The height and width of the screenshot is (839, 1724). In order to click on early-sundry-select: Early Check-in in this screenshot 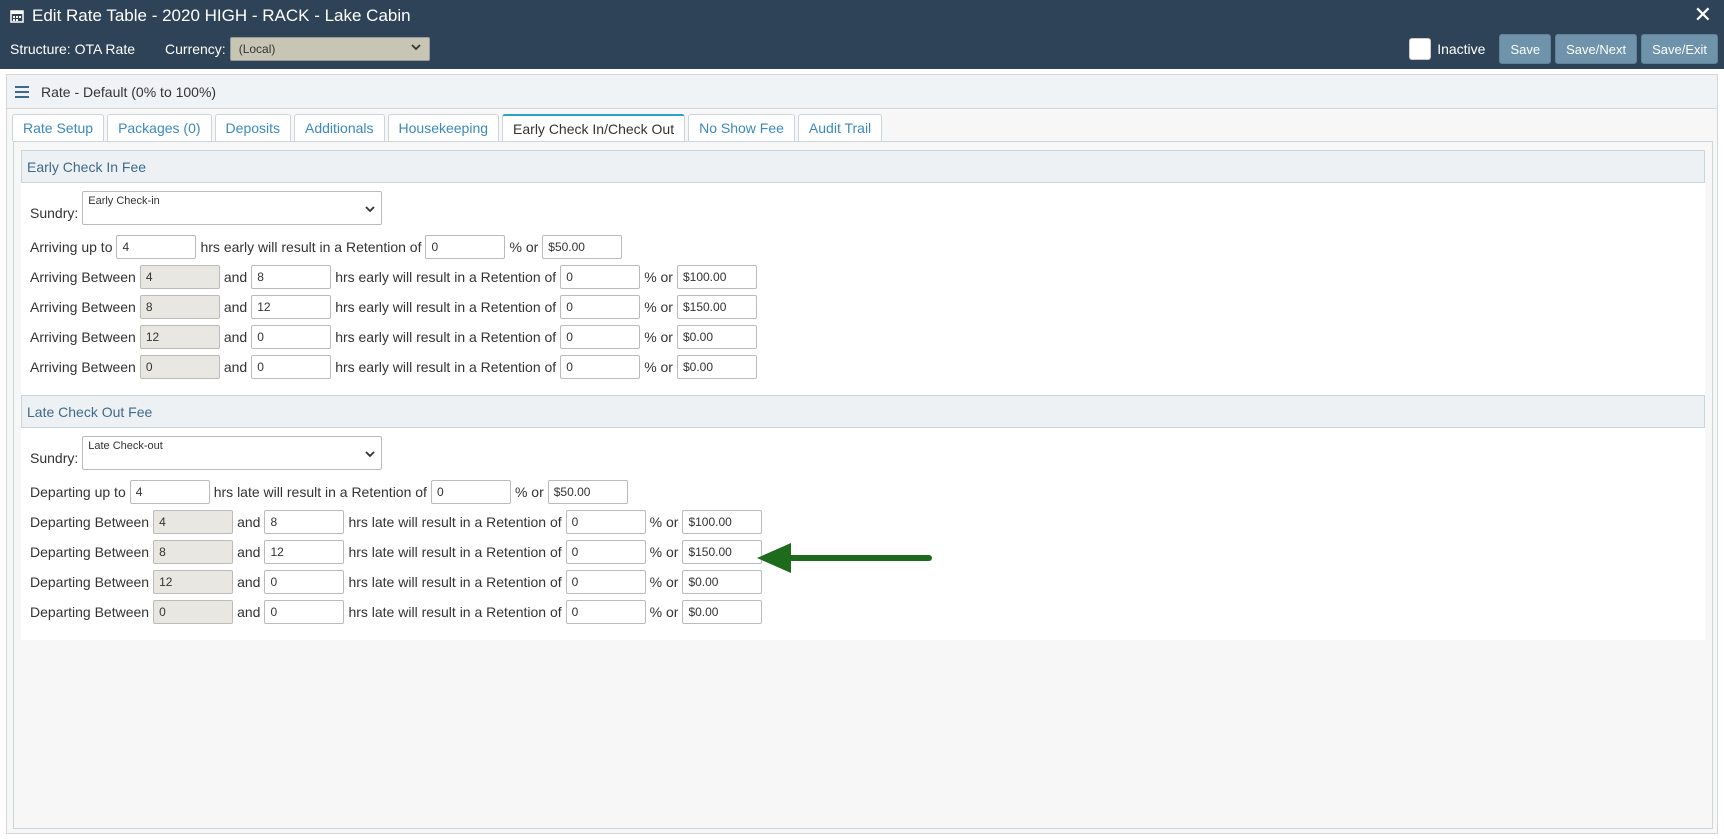, I will do `click(232, 208)`.